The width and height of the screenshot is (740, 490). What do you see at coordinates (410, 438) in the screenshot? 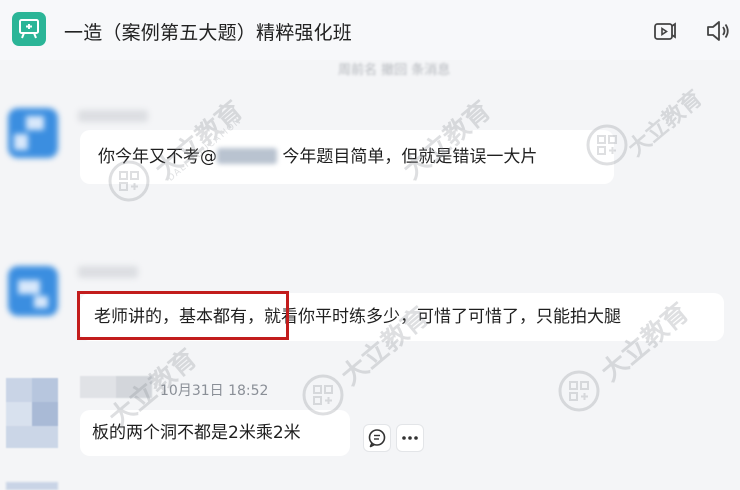
I see `more-icon` at bounding box center [410, 438].